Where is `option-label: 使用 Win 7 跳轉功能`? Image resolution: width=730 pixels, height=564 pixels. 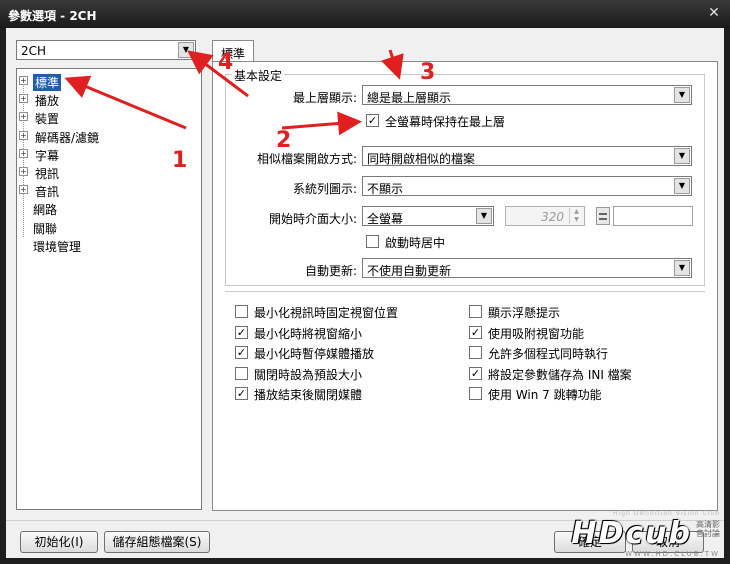 option-label: 使用 Win 7 跳轉功能 is located at coordinates (545, 395).